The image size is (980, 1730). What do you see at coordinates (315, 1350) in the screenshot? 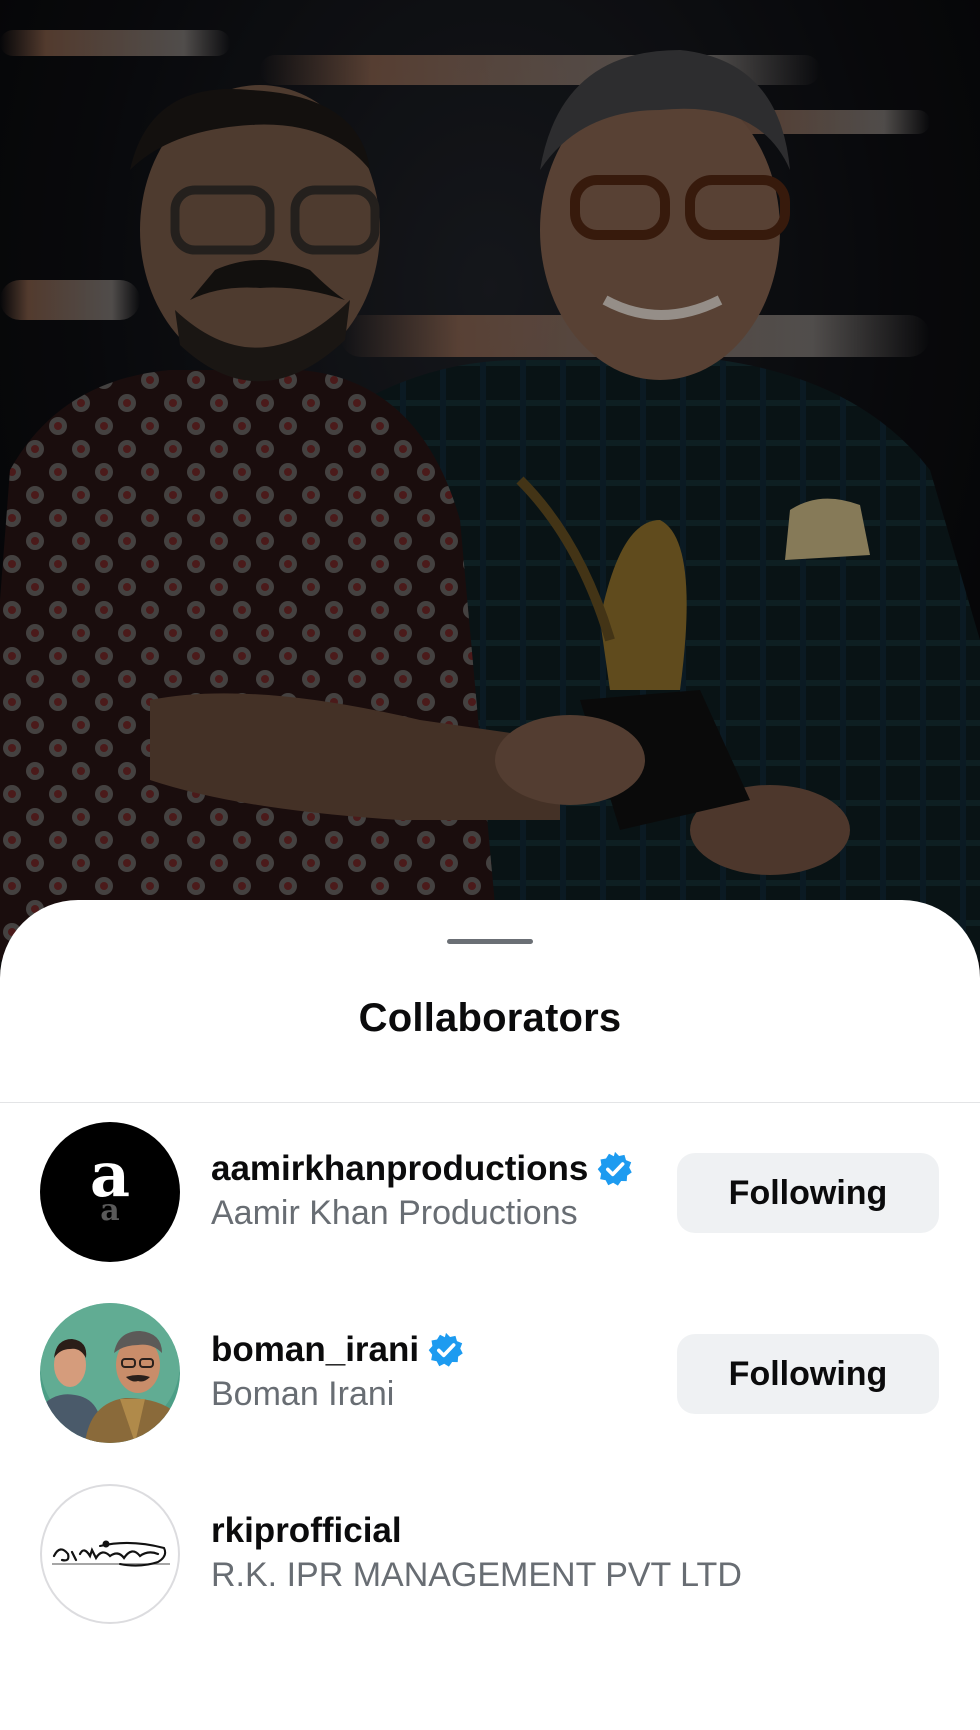
I see `username: boman_irani` at bounding box center [315, 1350].